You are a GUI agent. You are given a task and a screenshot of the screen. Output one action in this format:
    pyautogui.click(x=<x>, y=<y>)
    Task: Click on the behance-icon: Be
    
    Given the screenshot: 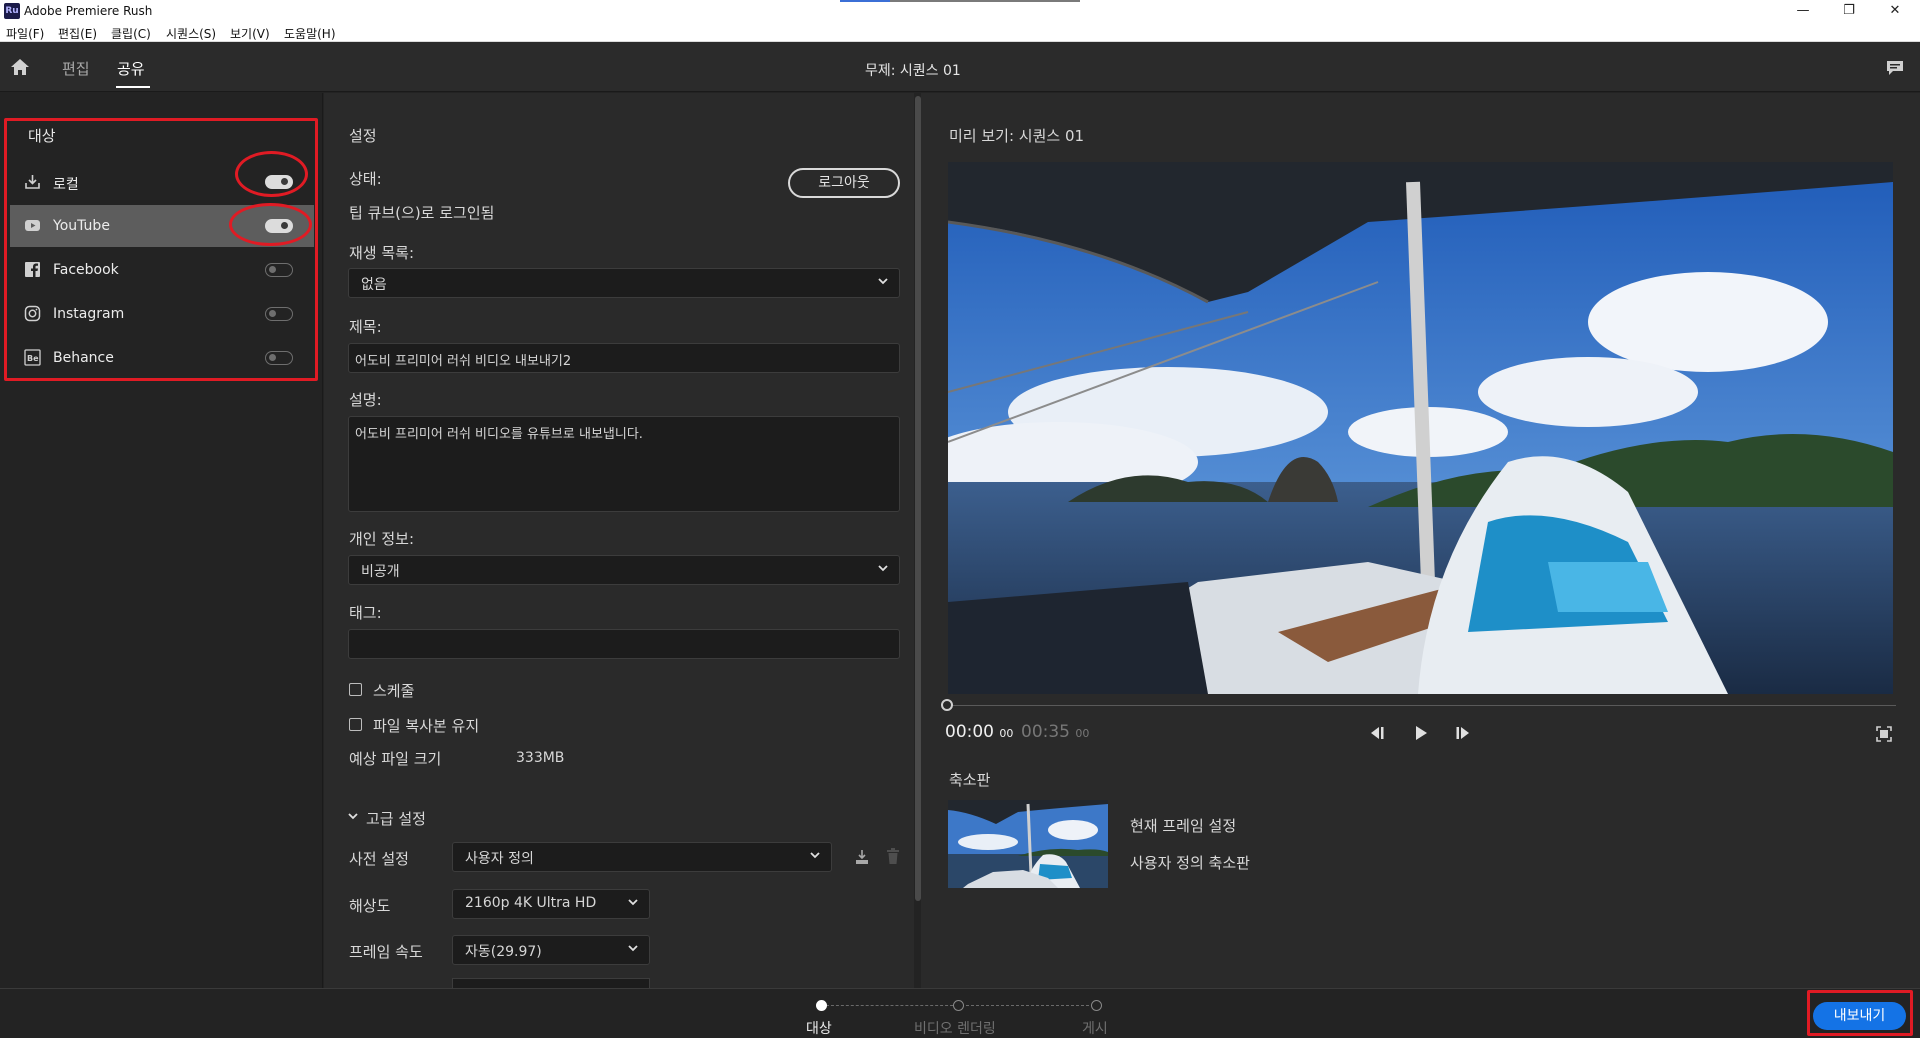 What is the action you would take?
    pyautogui.click(x=32, y=357)
    